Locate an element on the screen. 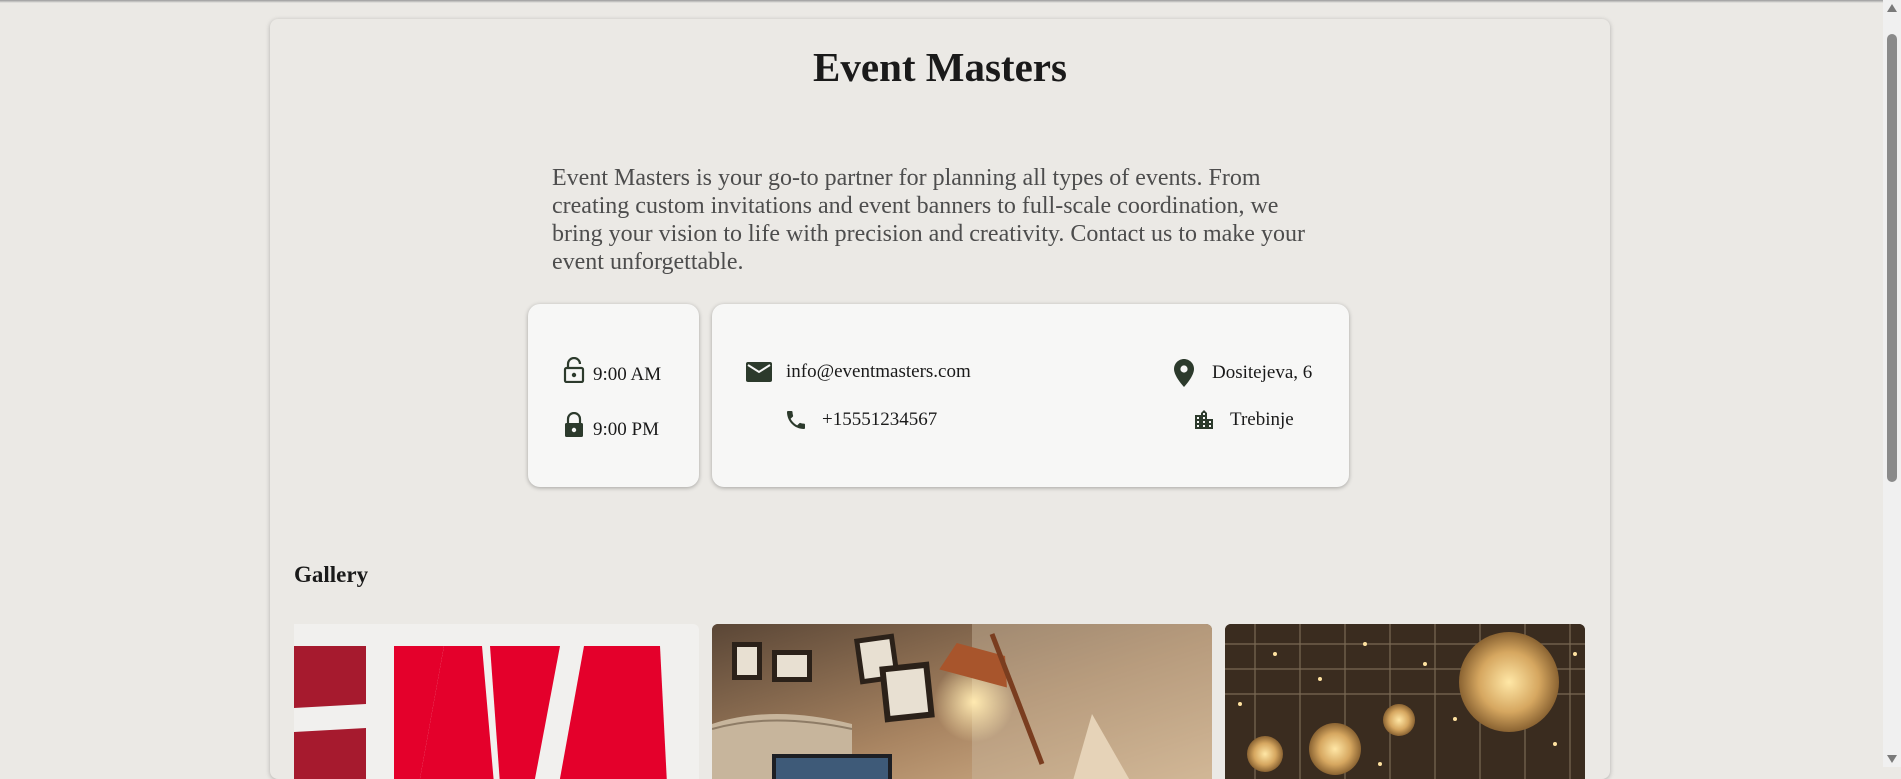  office-photo is located at coordinates (962, 701).